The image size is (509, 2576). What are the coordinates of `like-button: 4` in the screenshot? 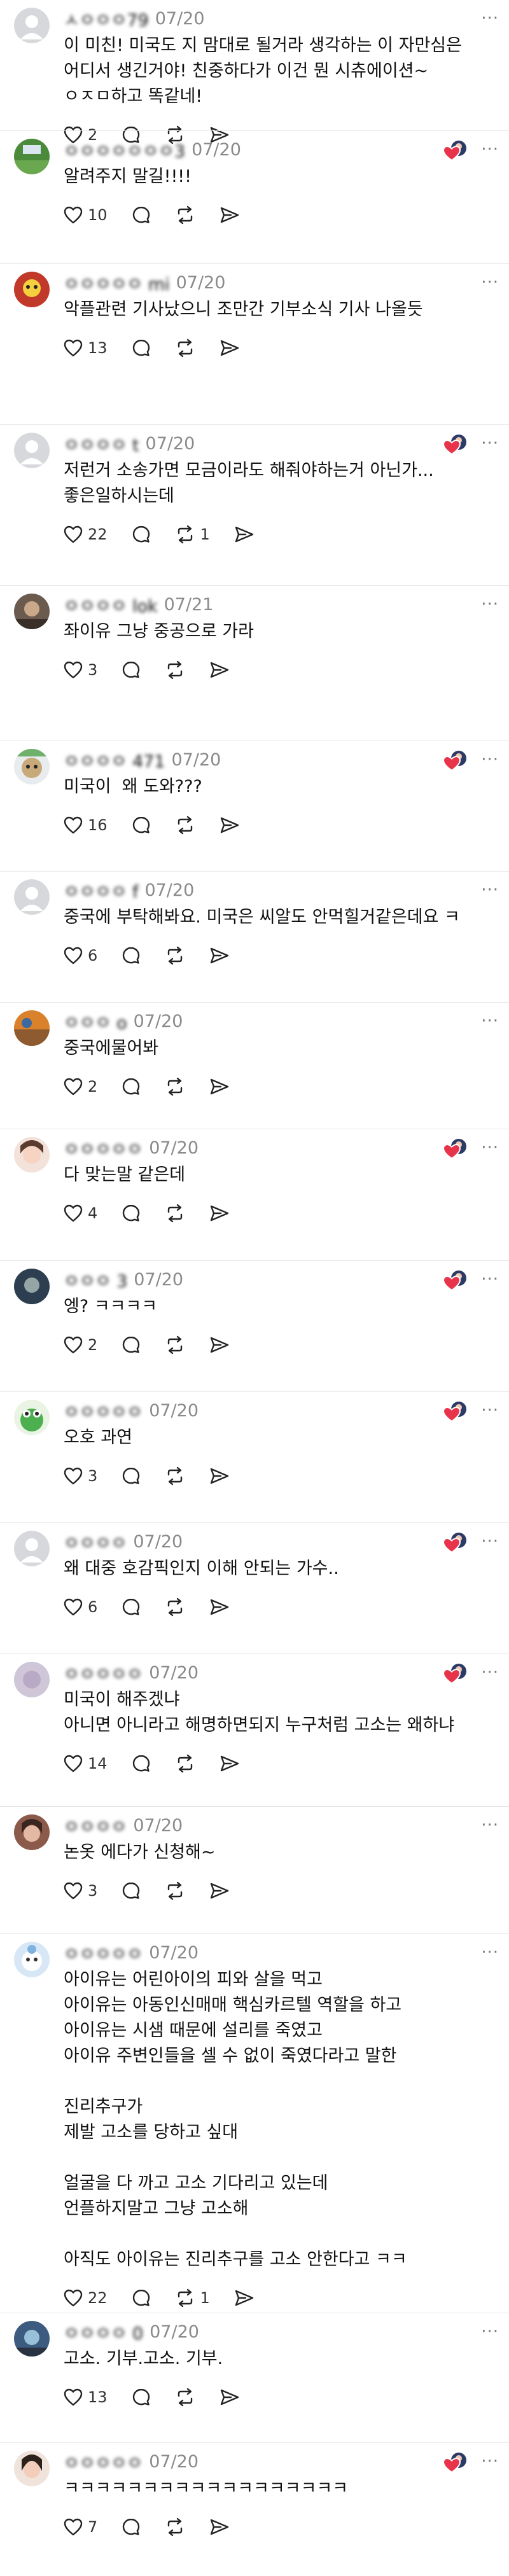 It's located at (80, 1213).